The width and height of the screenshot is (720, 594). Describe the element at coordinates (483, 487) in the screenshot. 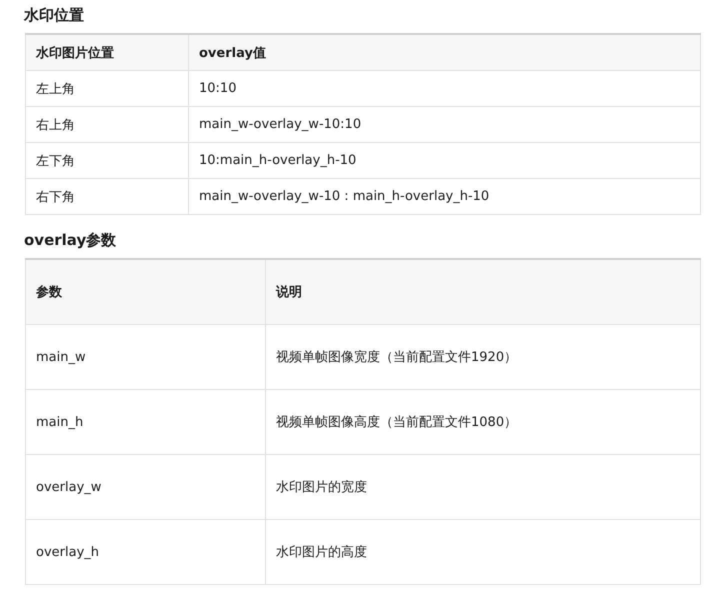

I see `table-cell: 水印图片的宽度` at that location.